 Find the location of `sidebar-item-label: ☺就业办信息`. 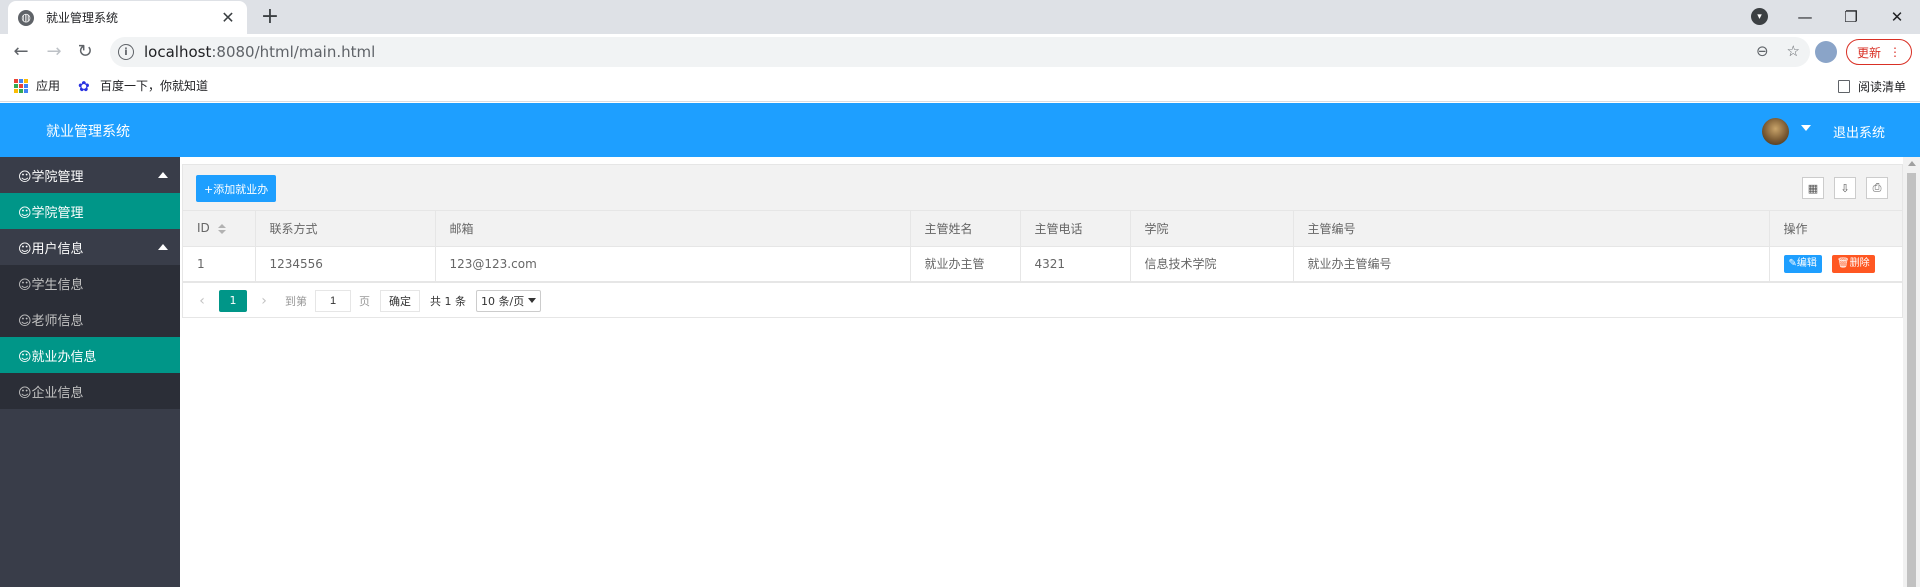

sidebar-item-label: ☺就业办信息 is located at coordinates (57, 357).